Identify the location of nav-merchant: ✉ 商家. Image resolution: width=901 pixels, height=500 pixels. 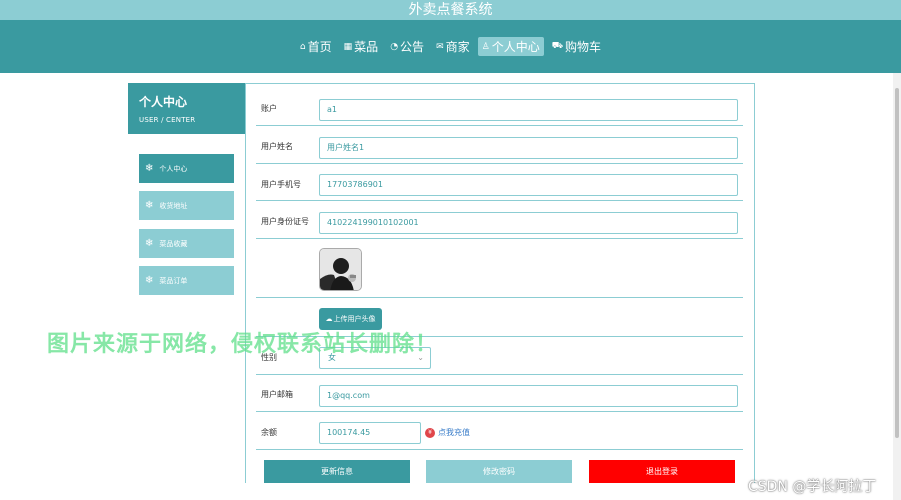
(453, 46).